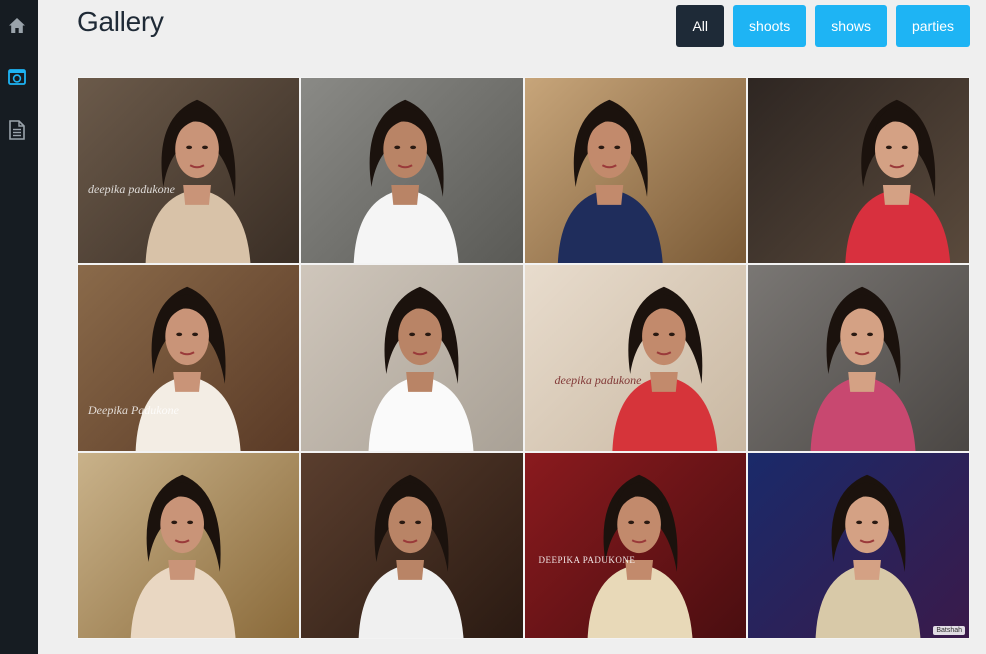 The image size is (986, 654). I want to click on home-icon, so click(17, 25).